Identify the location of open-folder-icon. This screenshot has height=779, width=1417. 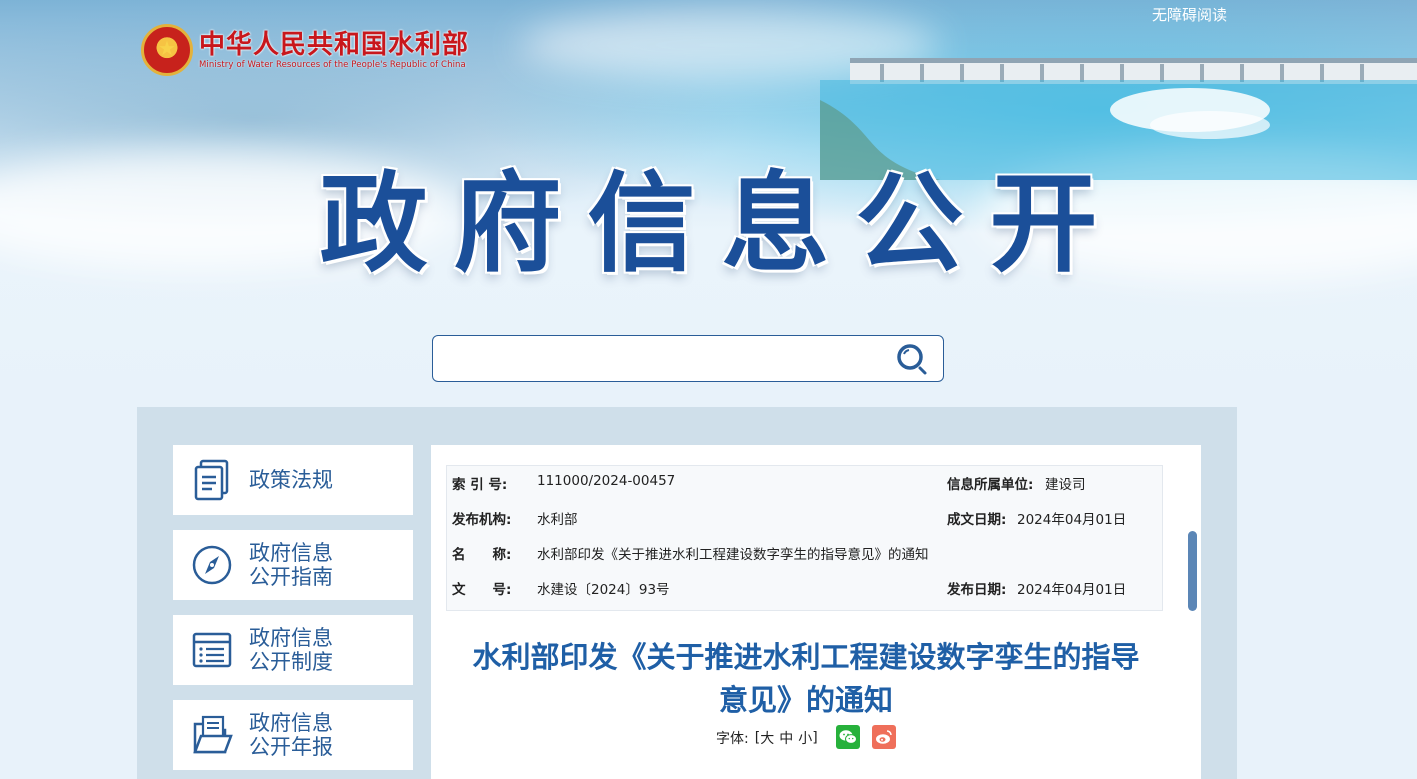
(213, 734).